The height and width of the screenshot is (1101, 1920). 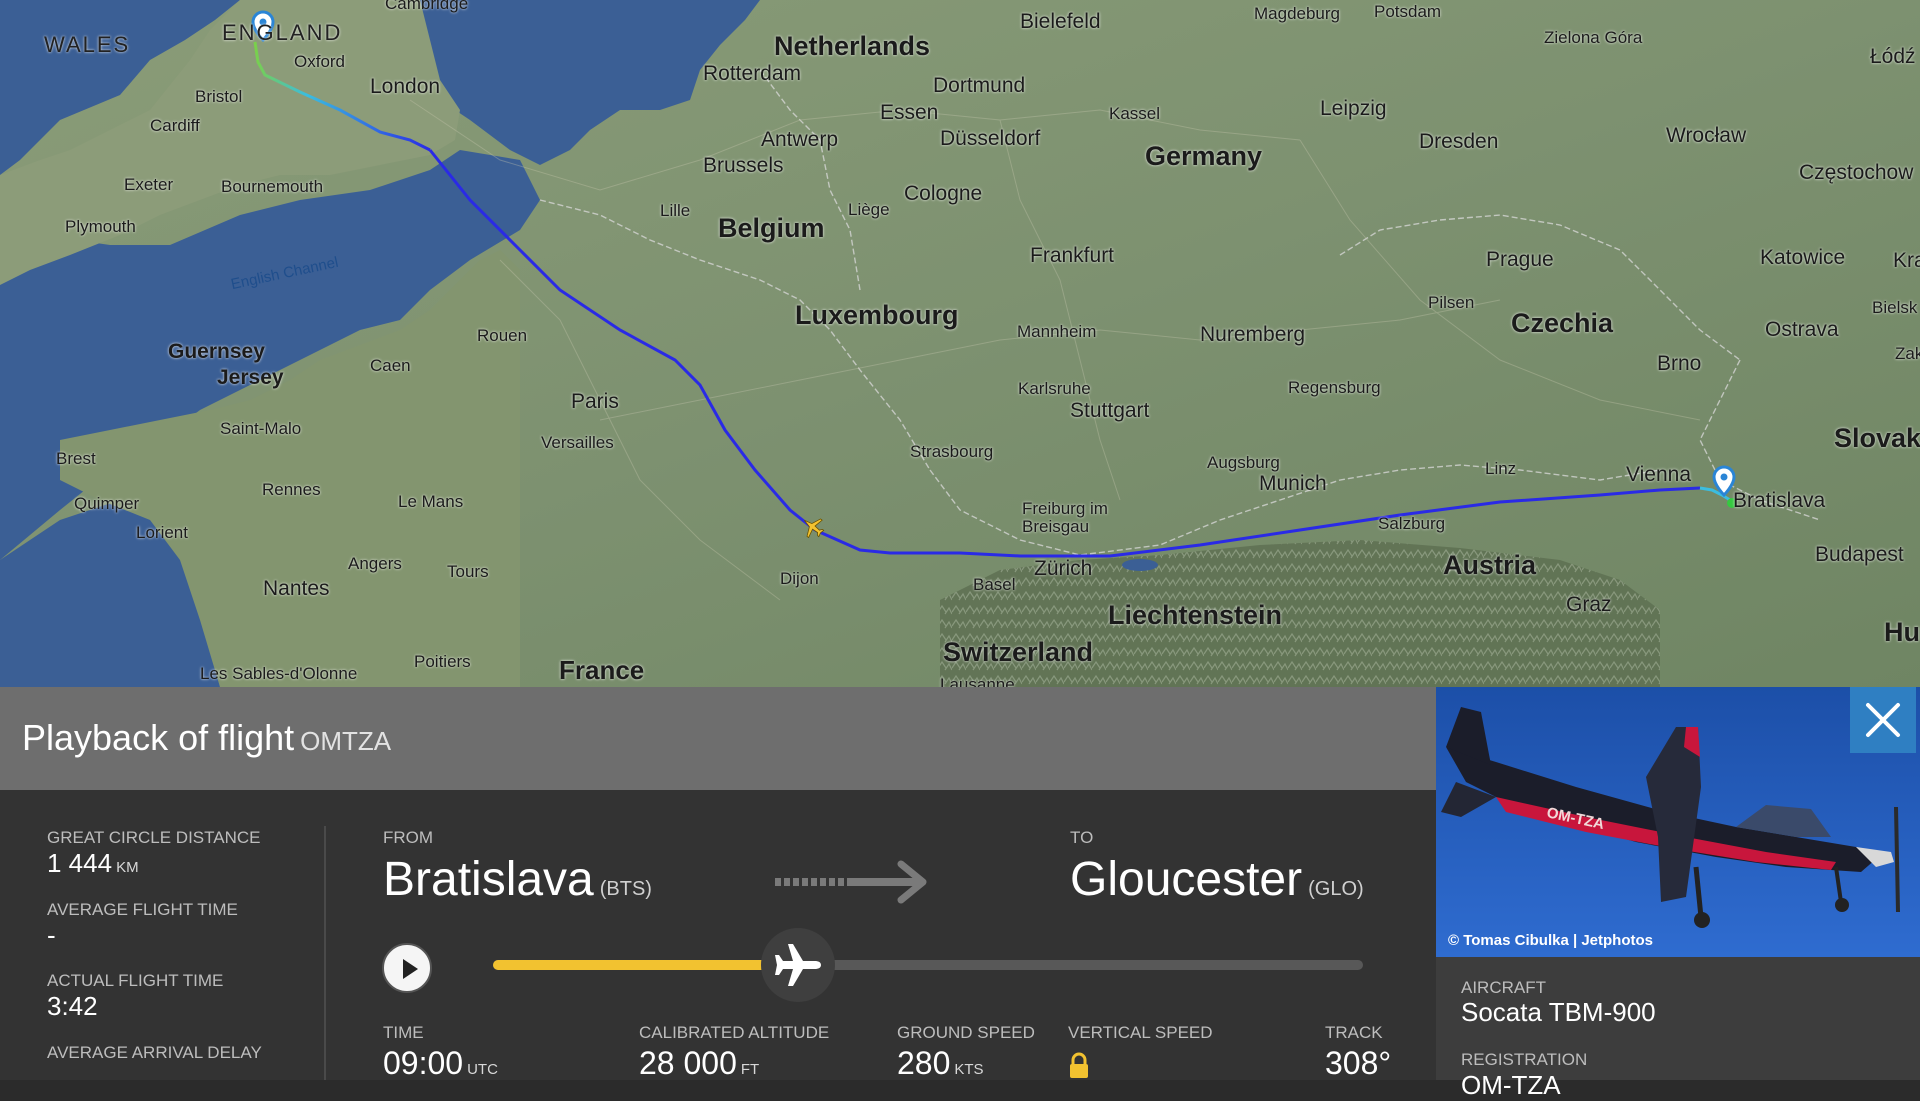 What do you see at coordinates (1336, 889) in the screenshot?
I see `to-code: (GLO)` at bounding box center [1336, 889].